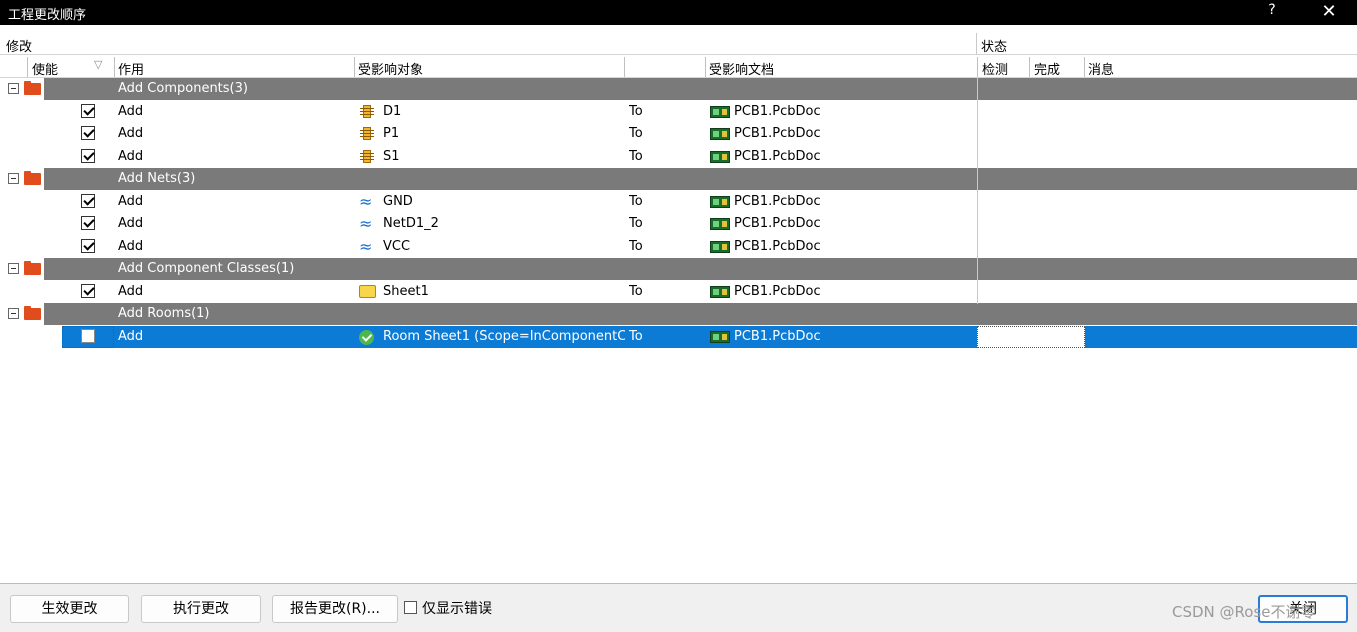 This screenshot has width=1357, height=632. What do you see at coordinates (995, 68) in the screenshot?
I see `column-header-check: 检测` at bounding box center [995, 68].